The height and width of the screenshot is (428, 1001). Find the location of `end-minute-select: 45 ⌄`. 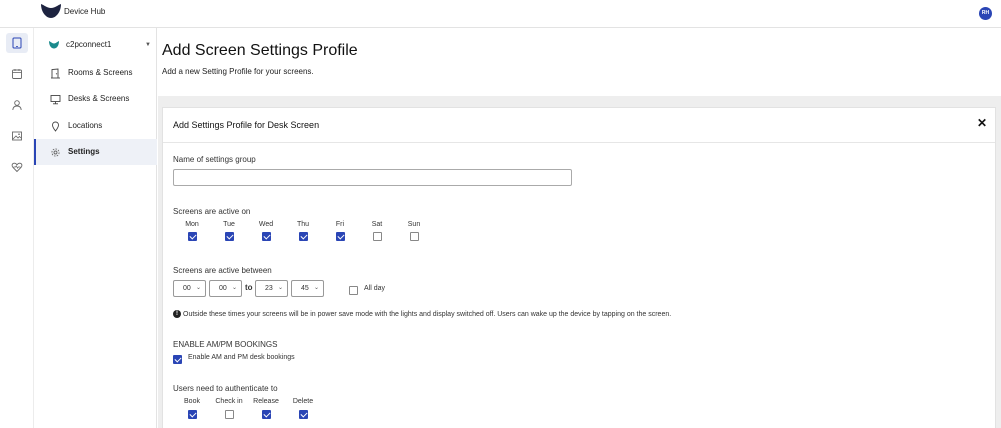

end-minute-select: 45 ⌄ is located at coordinates (307, 288).